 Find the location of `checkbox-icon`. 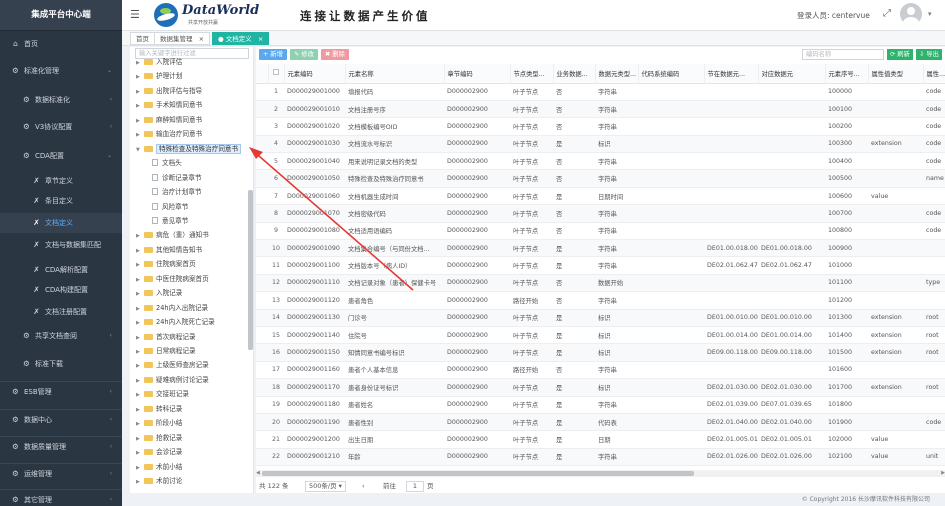

checkbox-icon is located at coordinates (276, 72).